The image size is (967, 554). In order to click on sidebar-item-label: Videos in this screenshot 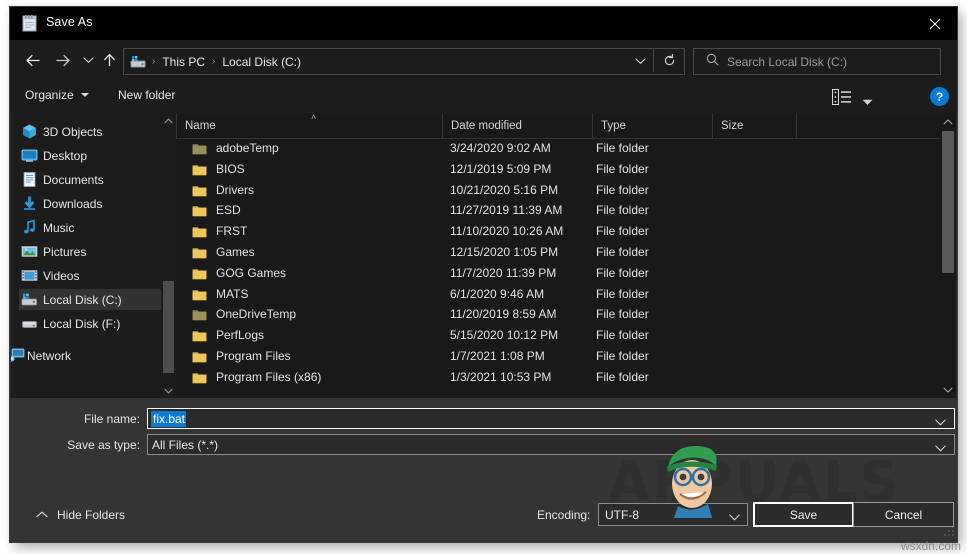, I will do `click(61, 275)`.